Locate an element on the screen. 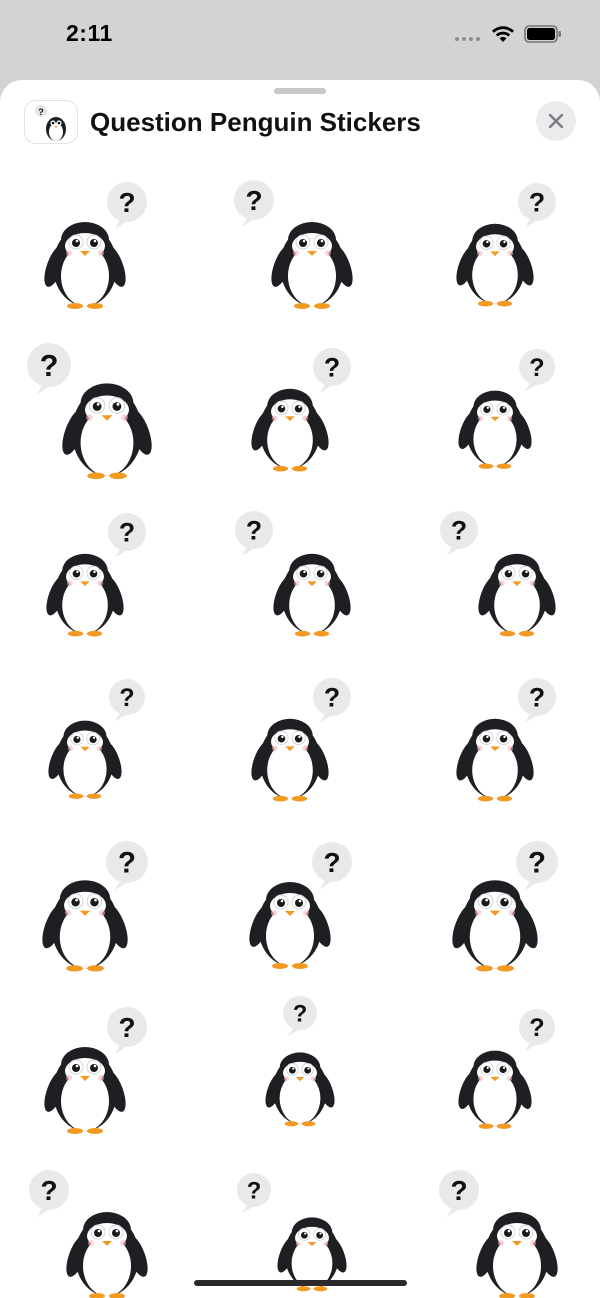  sheet-grabber is located at coordinates (300, 91).